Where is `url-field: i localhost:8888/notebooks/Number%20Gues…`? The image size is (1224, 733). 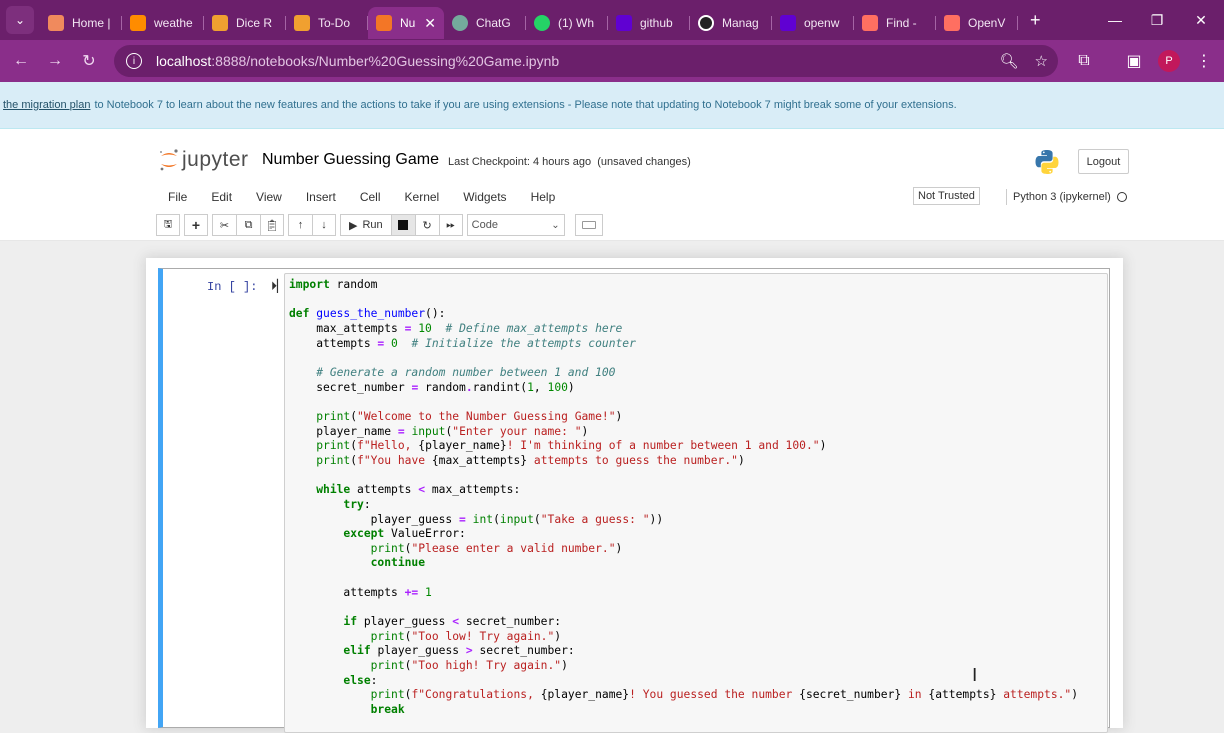 url-field: i localhost:8888/notebooks/Number%20Gues… is located at coordinates (586, 61).